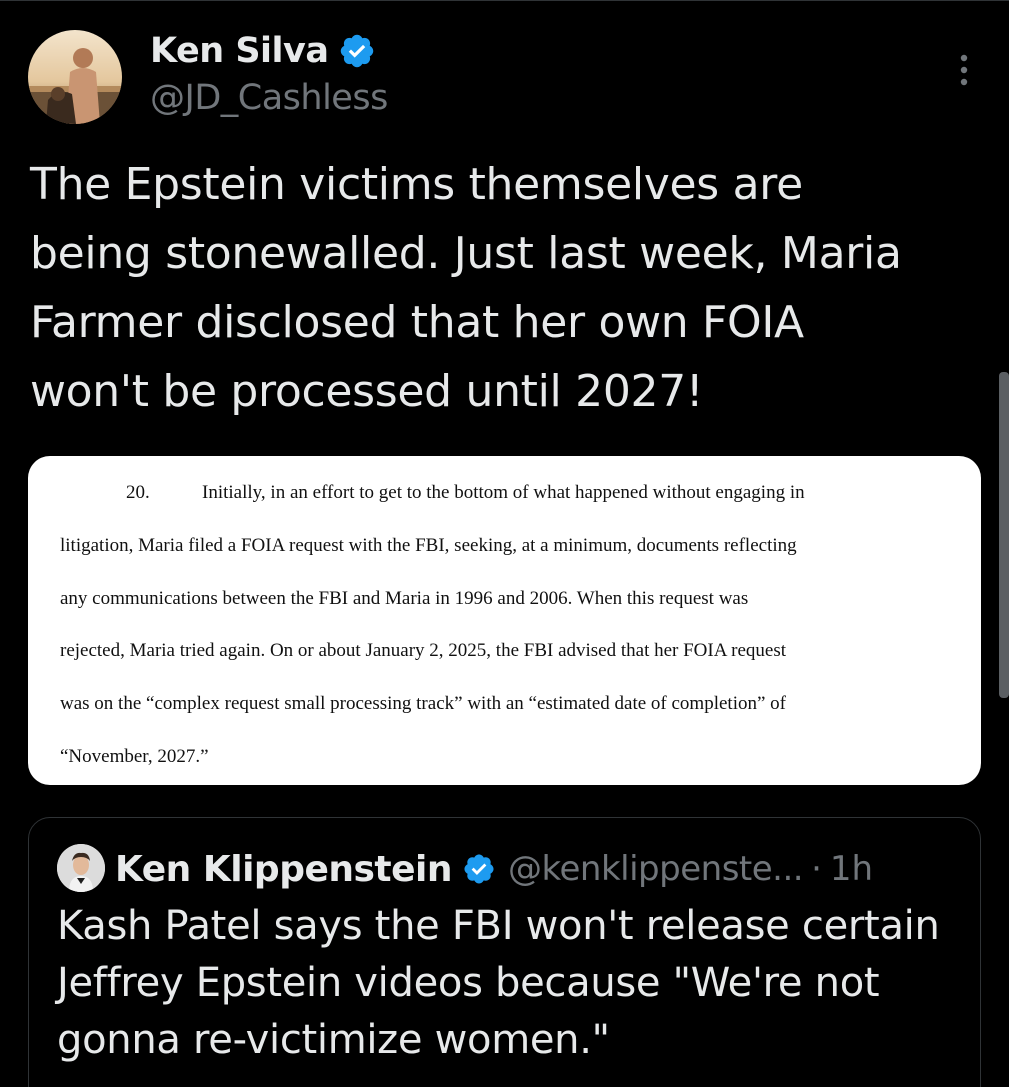  What do you see at coordinates (1004, 535) in the screenshot?
I see `scrollbar-thumb` at bounding box center [1004, 535].